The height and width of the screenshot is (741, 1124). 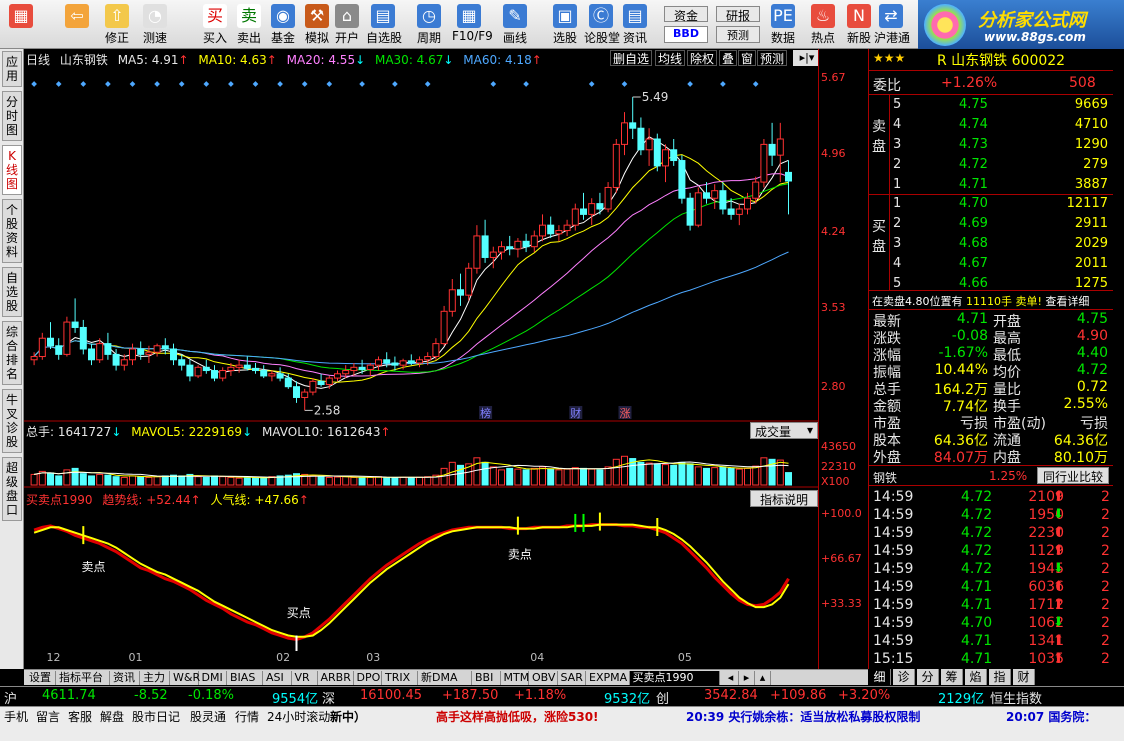 What do you see at coordinates (1067, 301) in the screenshot?
I see `order-detail-link: 查看详细` at bounding box center [1067, 301].